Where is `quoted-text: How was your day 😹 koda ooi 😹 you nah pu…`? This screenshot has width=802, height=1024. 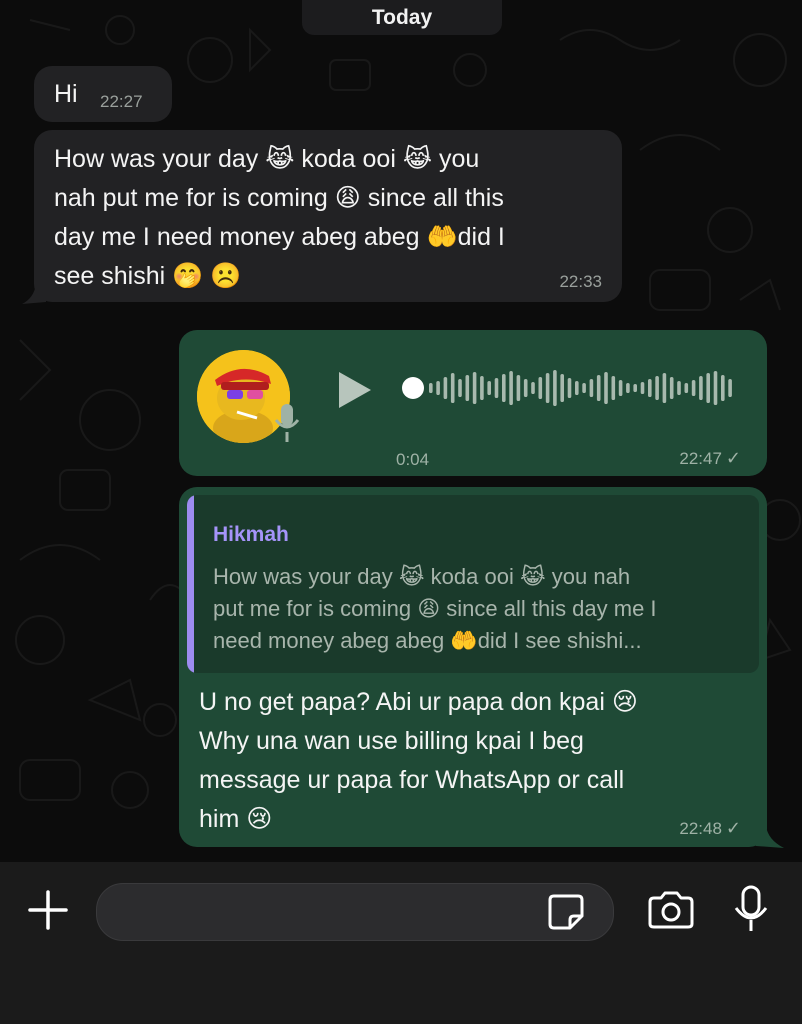
quoted-text: How was your day 😹 koda ooi 😹 you nah pu… is located at coordinates (483, 609).